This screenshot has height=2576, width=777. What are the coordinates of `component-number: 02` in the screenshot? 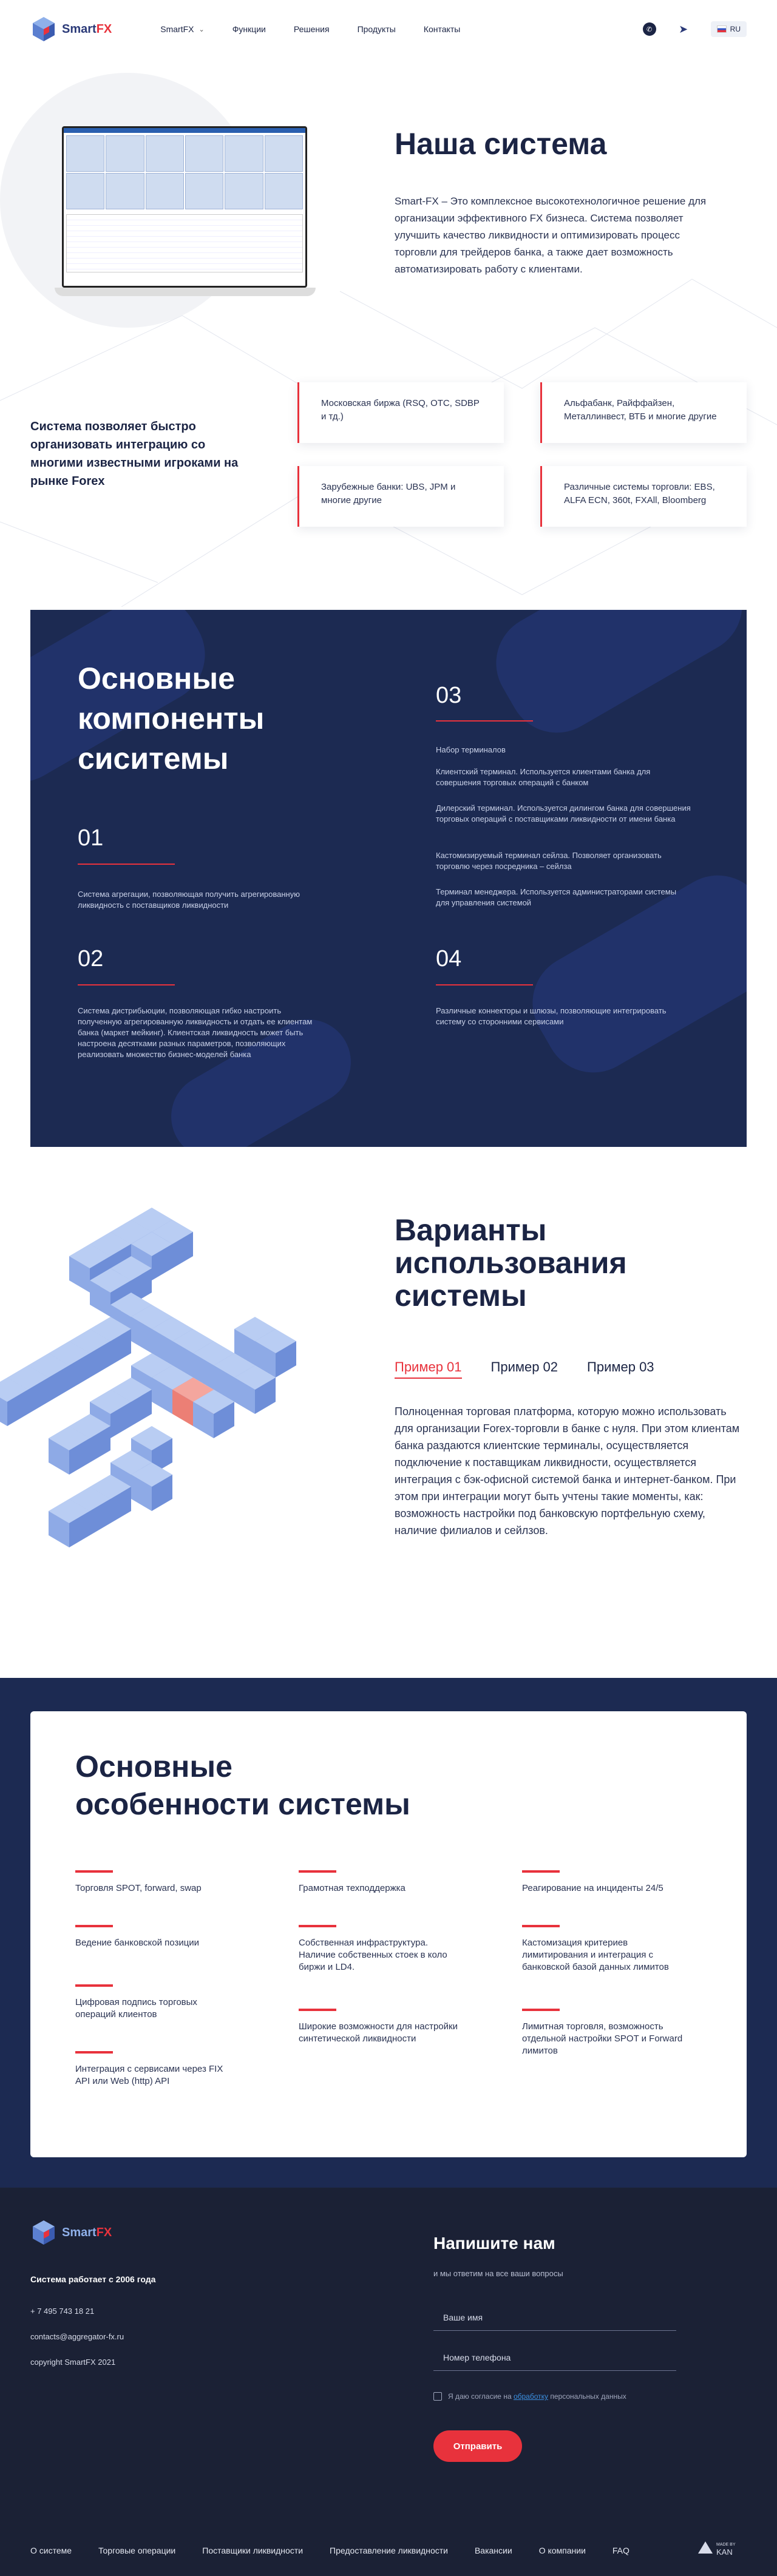 It's located at (91, 959).